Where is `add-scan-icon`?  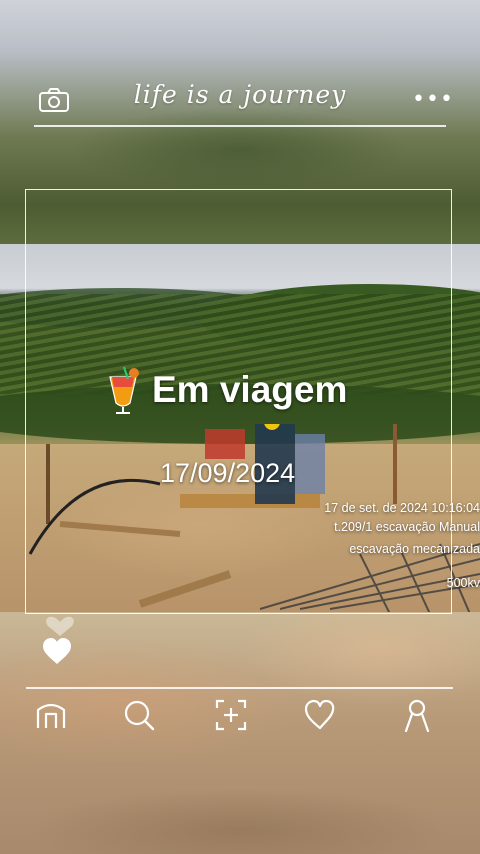
add-scan-icon is located at coordinates (231, 715).